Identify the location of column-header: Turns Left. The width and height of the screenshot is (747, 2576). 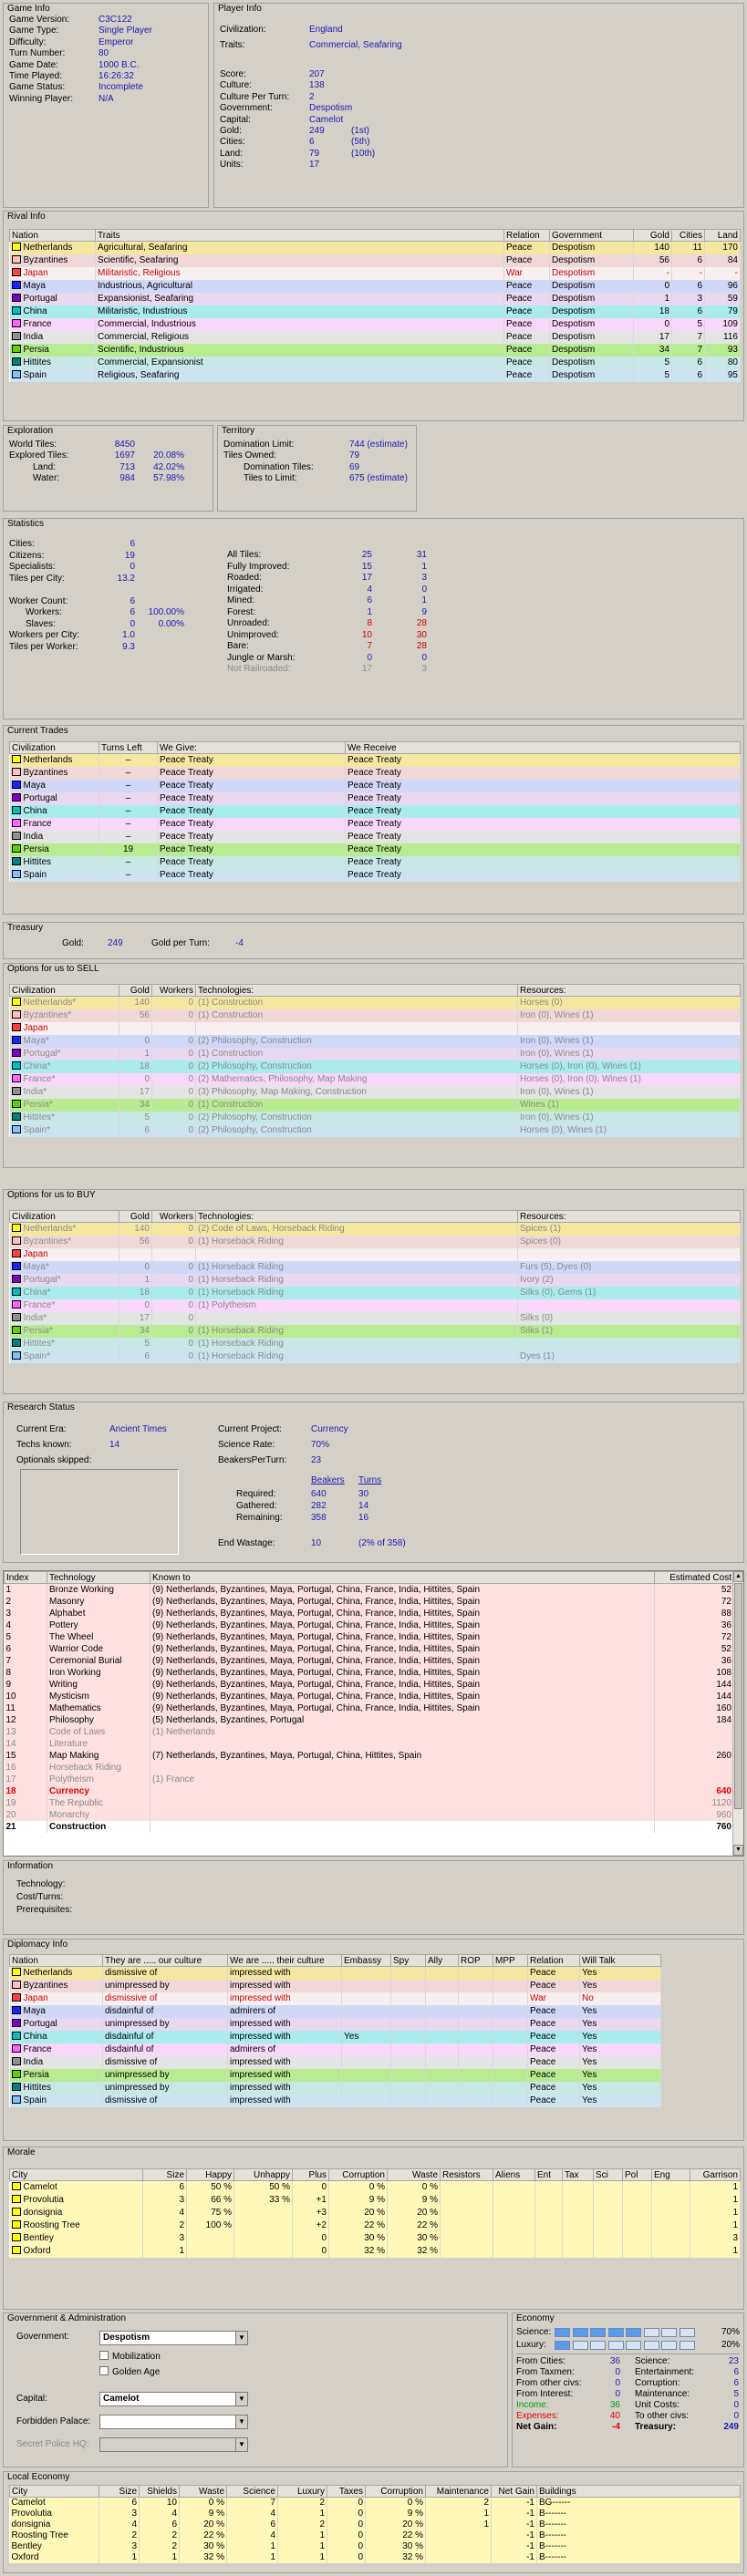
(128, 747).